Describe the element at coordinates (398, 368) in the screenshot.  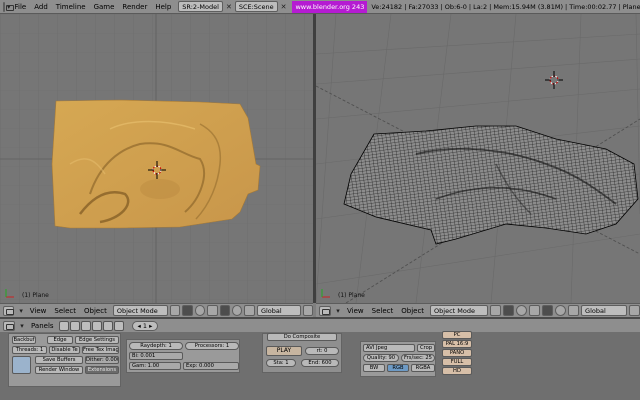
I see `rgb-button: RGB` at that location.